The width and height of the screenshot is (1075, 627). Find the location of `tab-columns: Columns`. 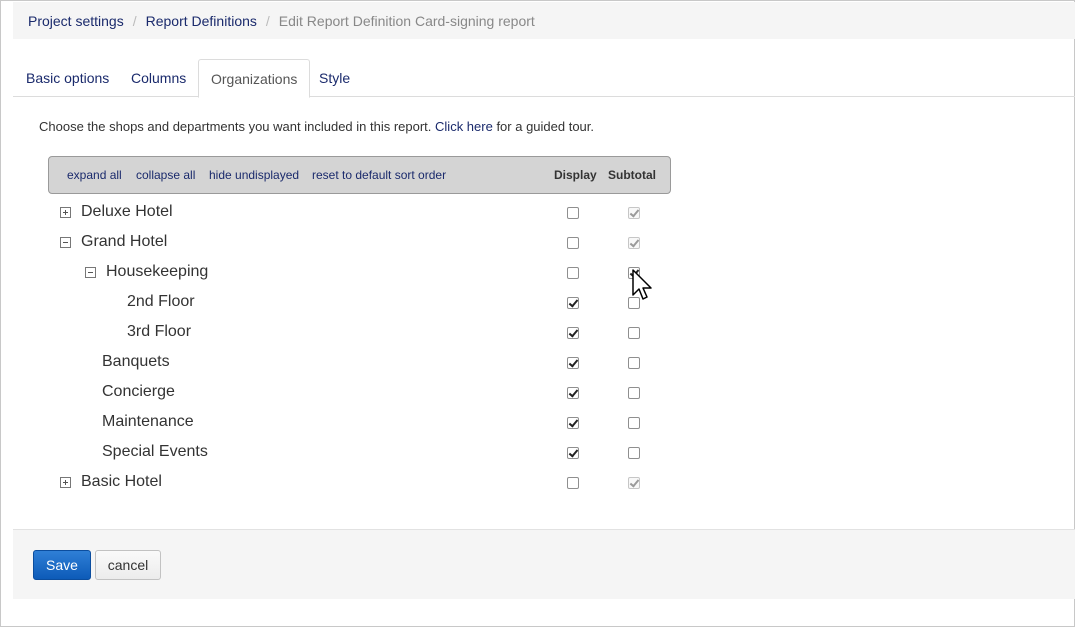

tab-columns: Columns is located at coordinates (158, 78).